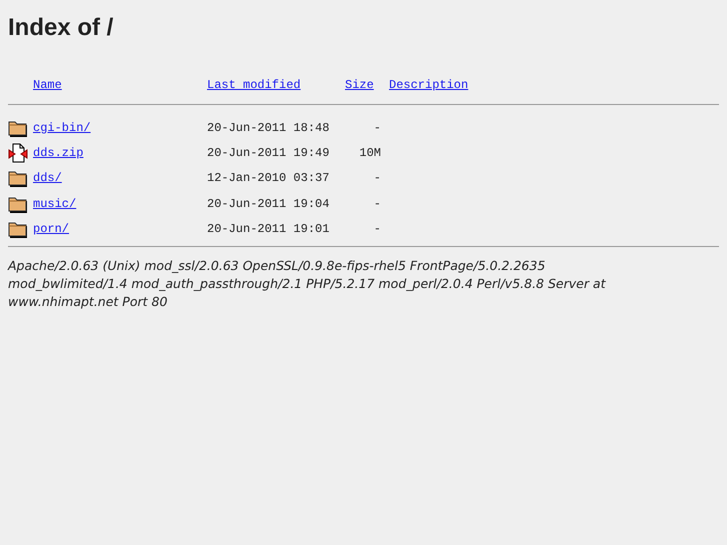  I want to click on modified-date: 20-Jun-2011 19:01, so click(268, 229).